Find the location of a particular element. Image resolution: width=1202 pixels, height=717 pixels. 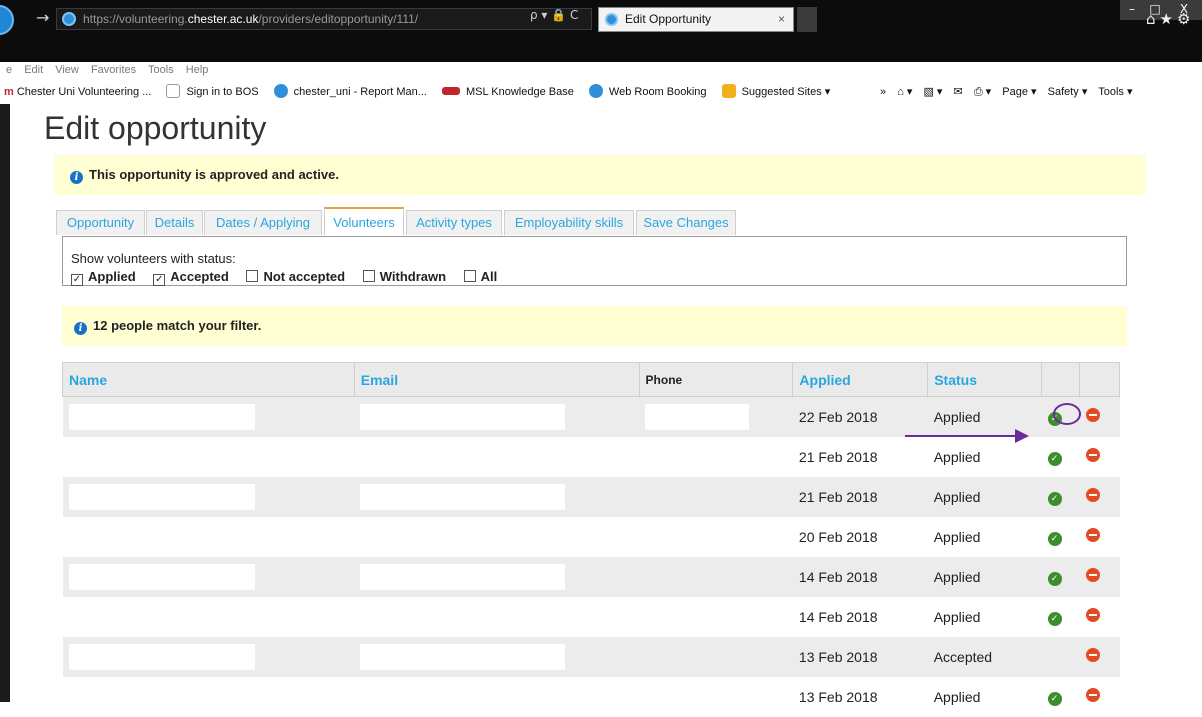

checkbox-accepted: ✓ is located at coordinates (159, 280).